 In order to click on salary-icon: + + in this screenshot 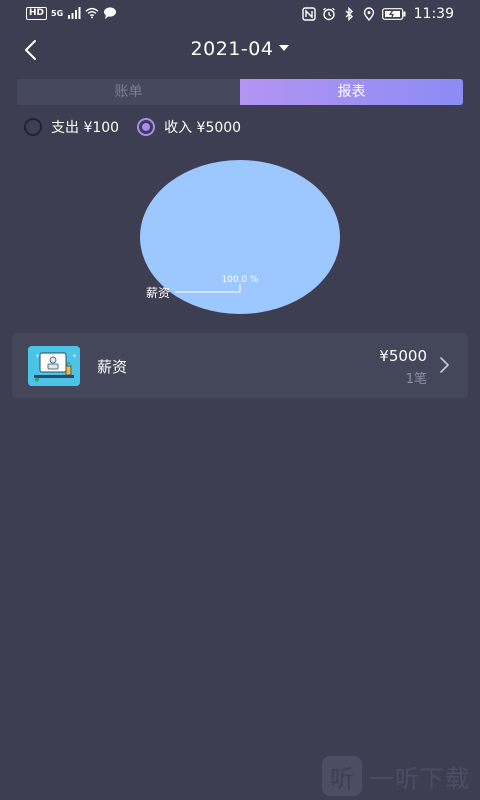, I will do `click(54, 366)`.